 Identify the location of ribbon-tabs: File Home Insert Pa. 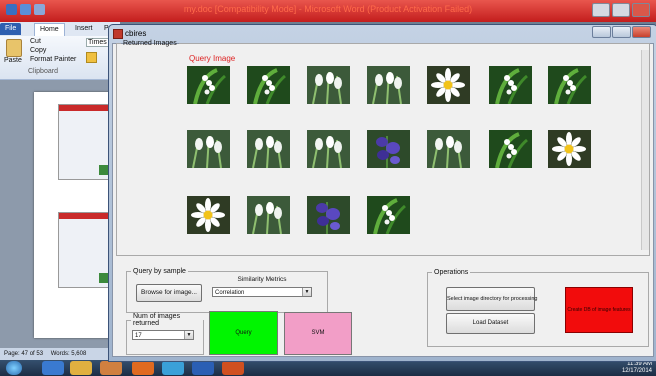
(60, 29).